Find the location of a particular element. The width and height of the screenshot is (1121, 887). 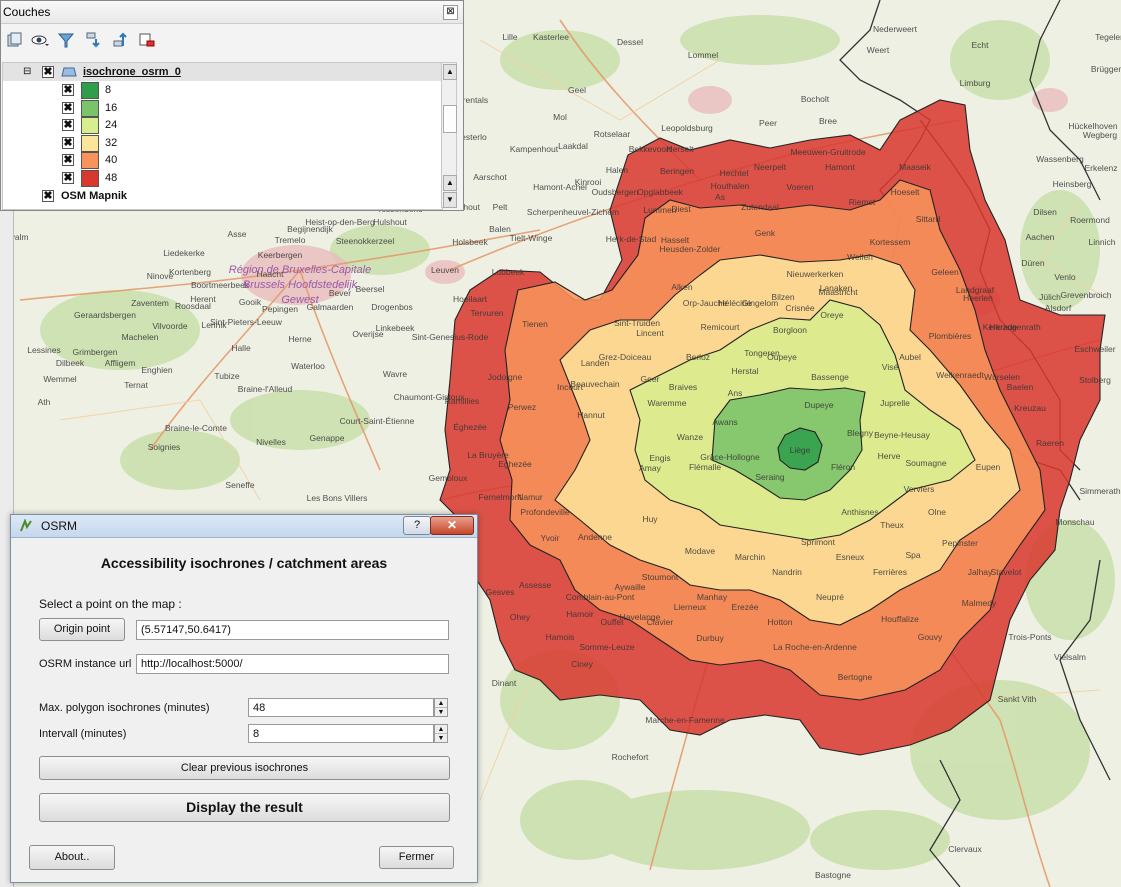

place-label: Berloz is located at coordinates (698, 357).